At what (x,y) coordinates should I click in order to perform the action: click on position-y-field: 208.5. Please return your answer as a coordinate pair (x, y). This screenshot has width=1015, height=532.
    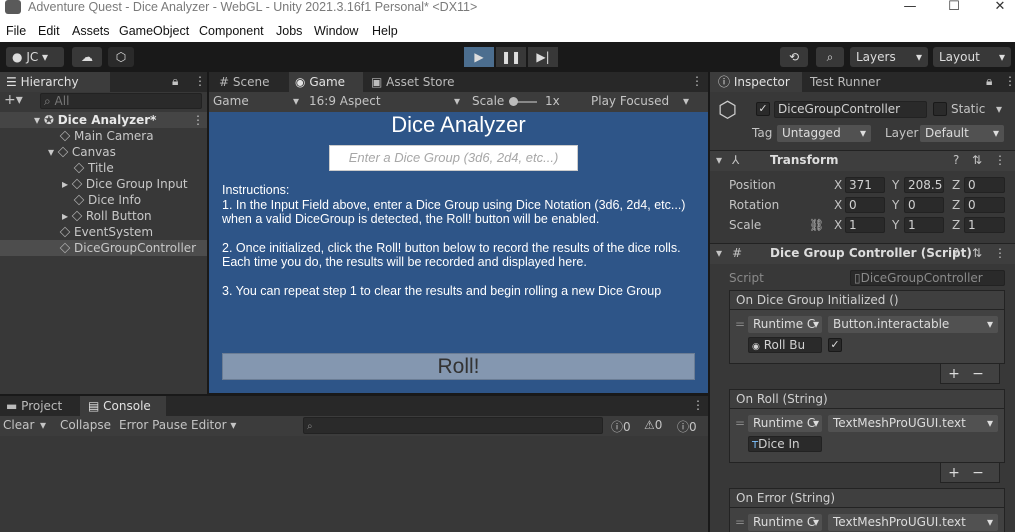
    Looking at the image, I should click on (924, 185).